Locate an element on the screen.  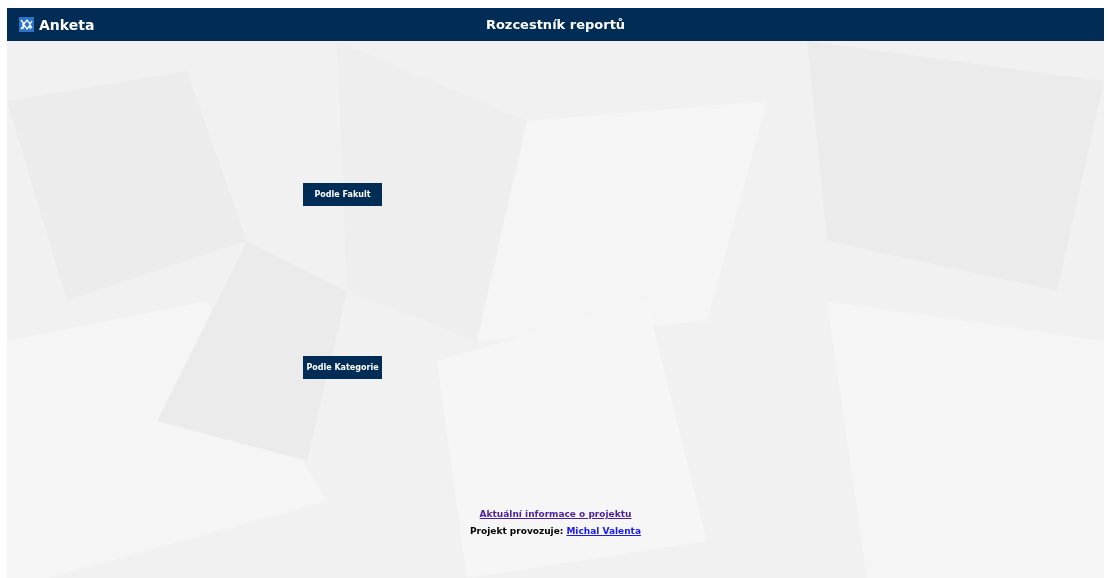
operator-link: Michal Valenta is located at coordinates (603, 531).